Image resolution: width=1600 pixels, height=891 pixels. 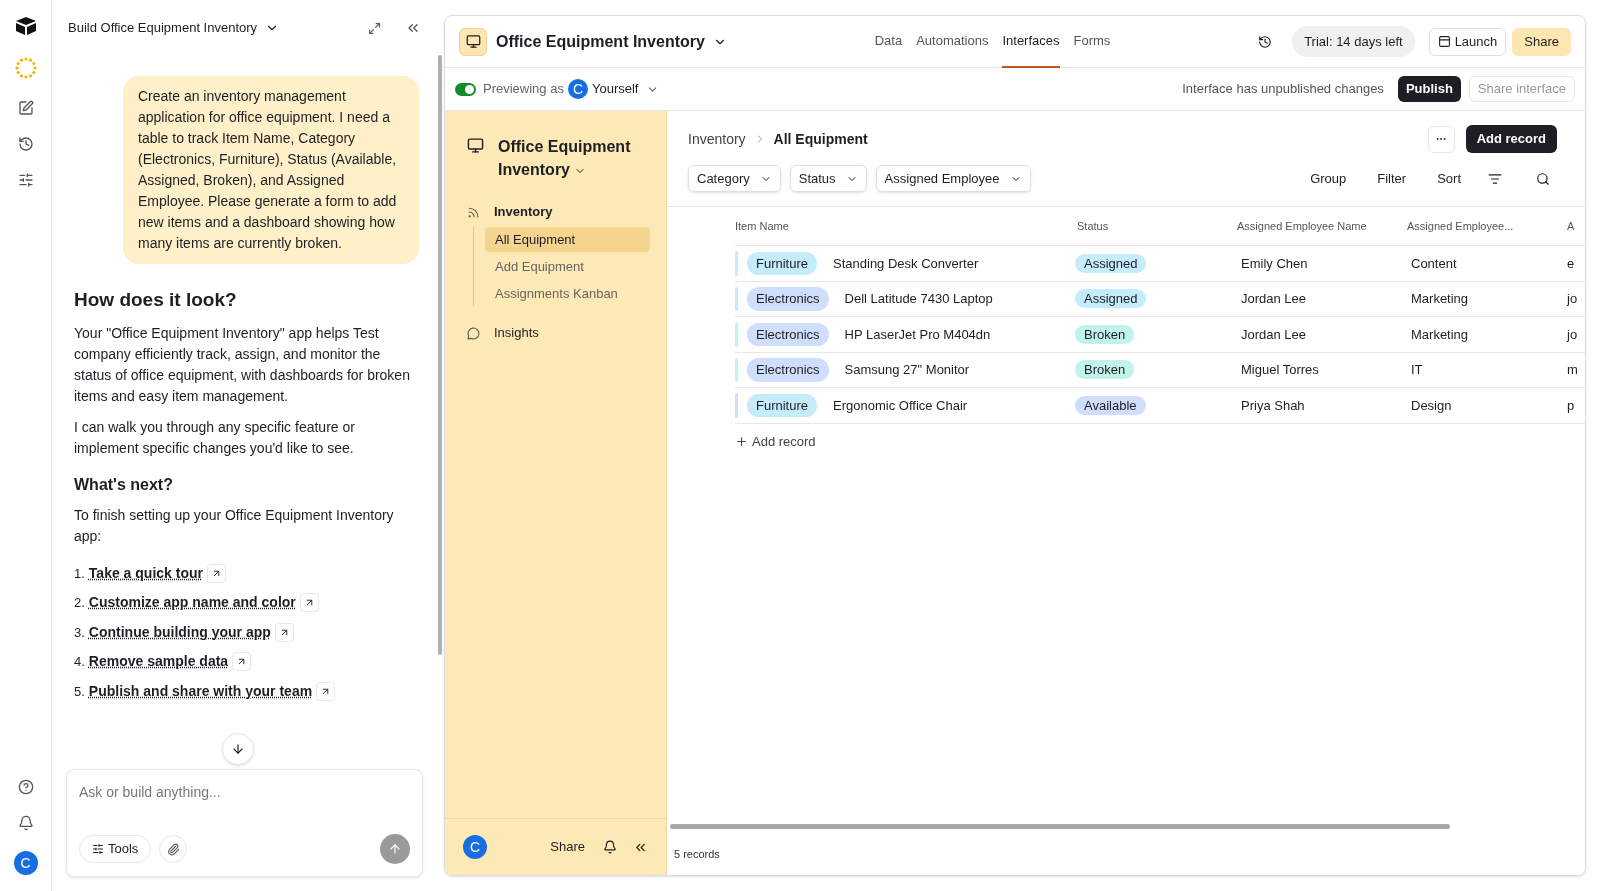 I want to click on response-paragraph: I can walk you through any specific feature or implement specific changes you'd like to see., so click(x=215, y=437).